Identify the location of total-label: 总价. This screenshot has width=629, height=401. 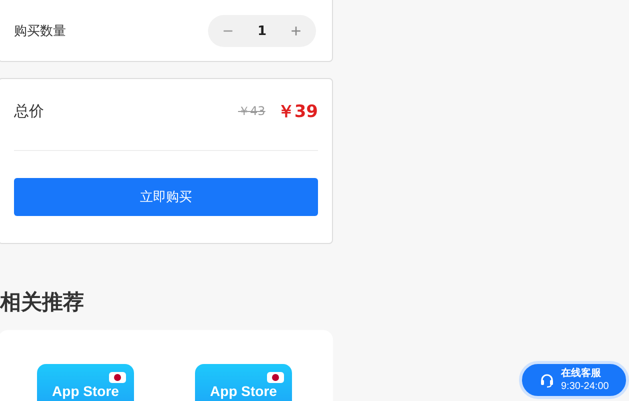
(29, 111).